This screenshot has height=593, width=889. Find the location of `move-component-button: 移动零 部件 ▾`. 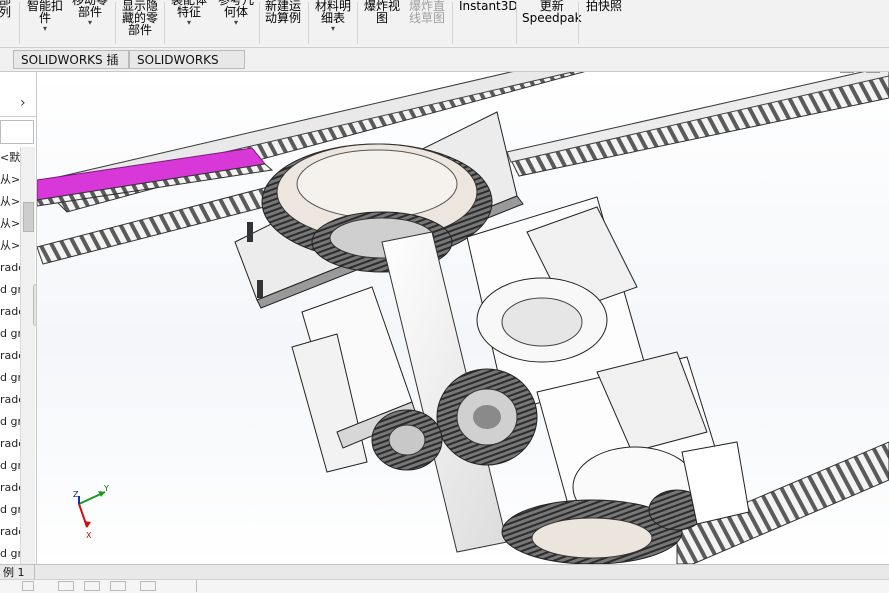

move-component-button: 移动零 部件 ▾ is located at coordinates (90, 14).